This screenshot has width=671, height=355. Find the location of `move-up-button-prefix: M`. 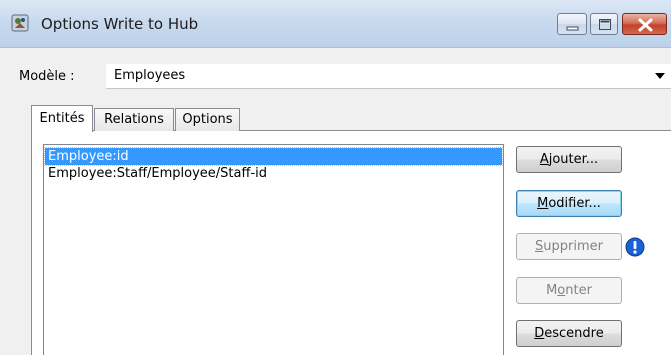

move-up-button-prefix: M is located at coordinates (552, 290).